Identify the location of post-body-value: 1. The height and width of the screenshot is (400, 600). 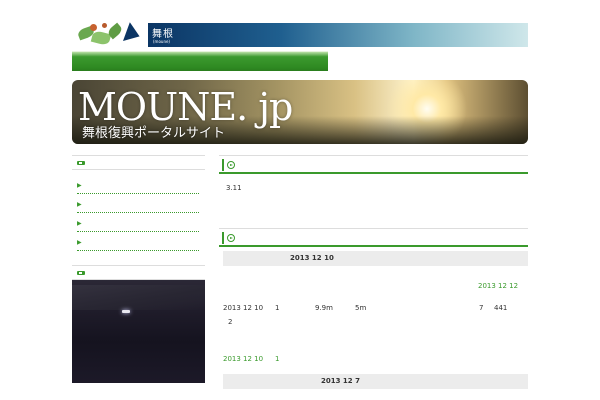
(277, 308).